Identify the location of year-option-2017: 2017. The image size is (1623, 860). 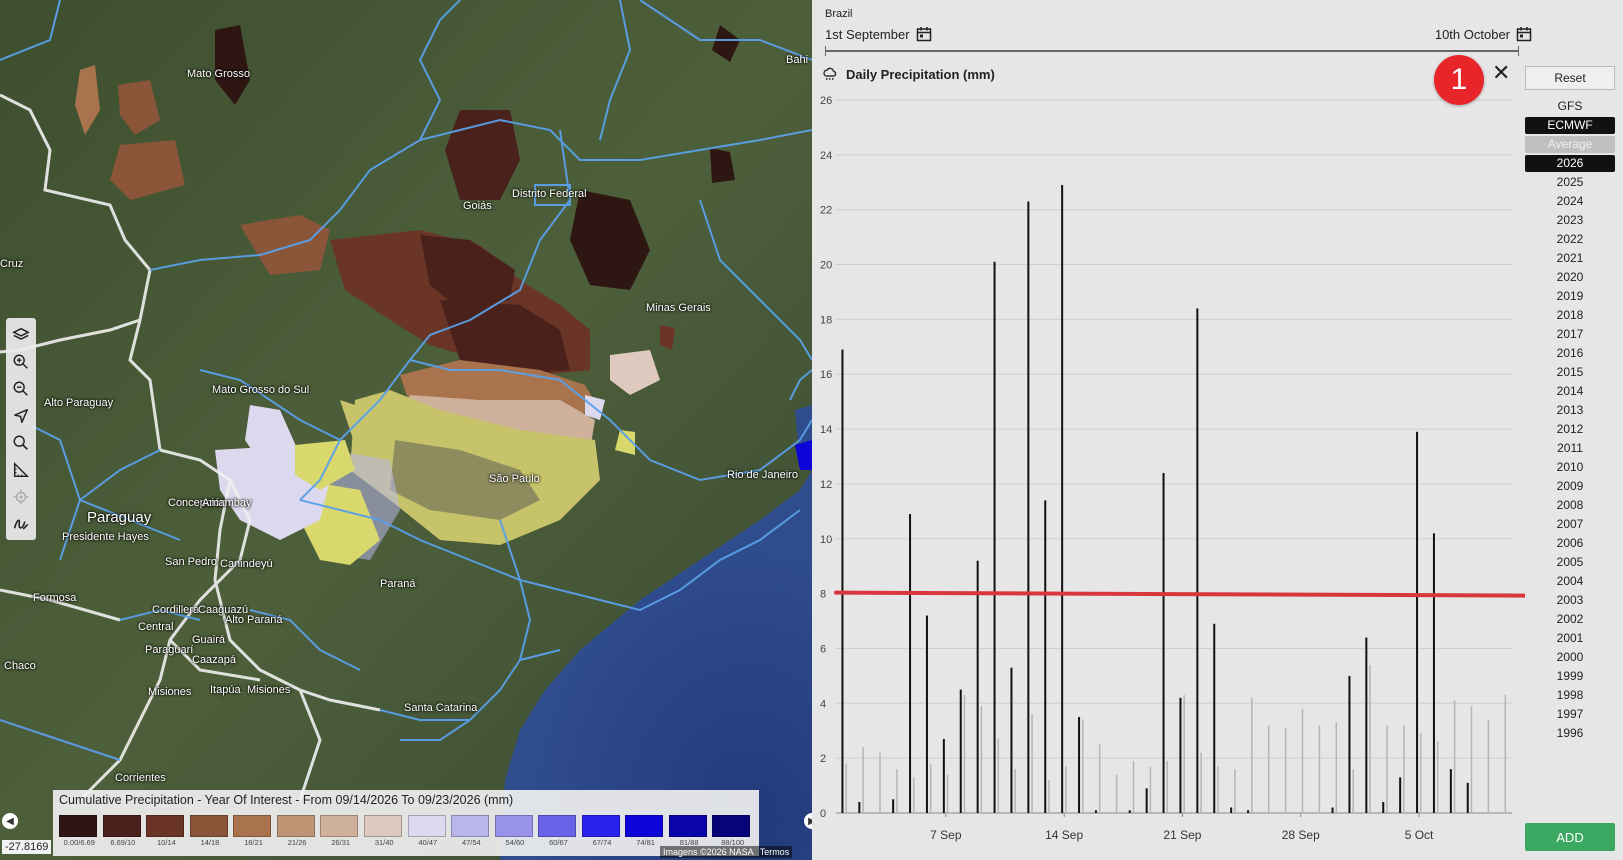
(1570, 334).